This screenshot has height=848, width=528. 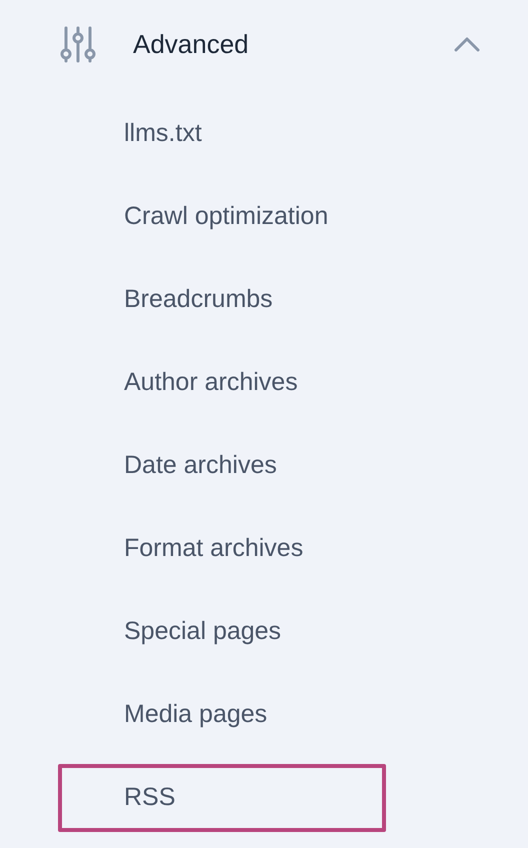 I want to click on menu-item: Special pages, so click(x=222, y=632).